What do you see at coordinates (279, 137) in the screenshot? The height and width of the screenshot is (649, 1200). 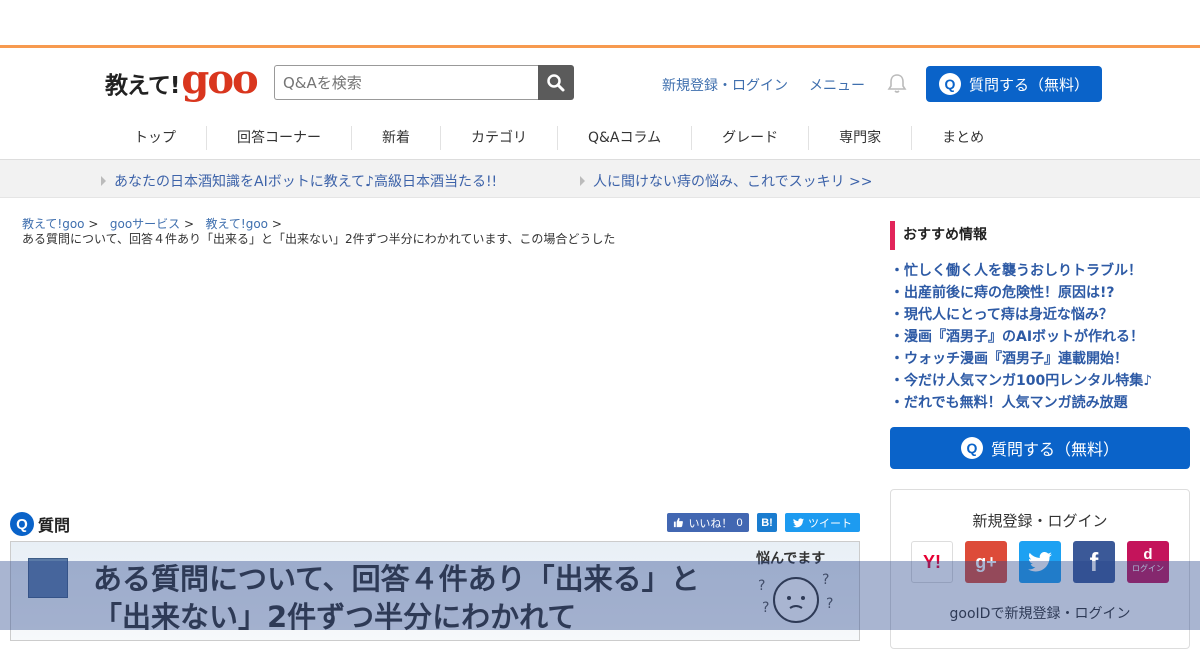 I see `nav-answer-corner: 回答コーナー` at bounding box center [279, 137].